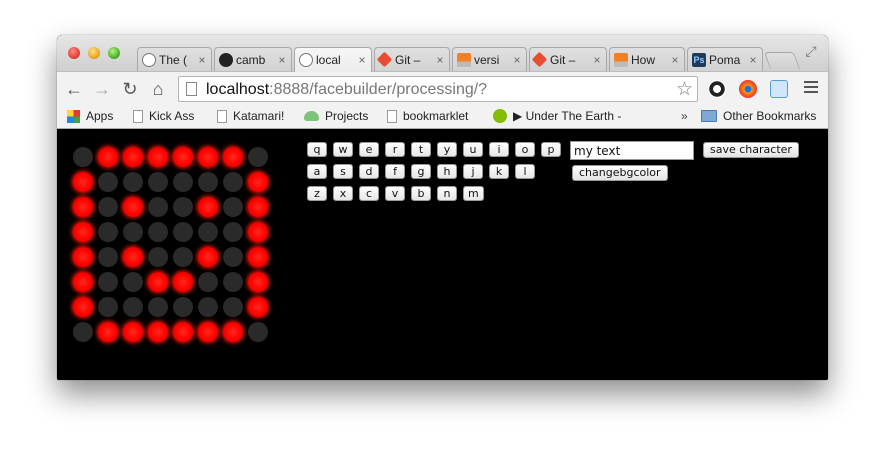 The height and width of the screenshot is (459, 885). What do you see at coordinates (557, 116) in the screenshot?
I see `bookmark-item: ▶ Under The Earth -` at bounding box center [557, 116].